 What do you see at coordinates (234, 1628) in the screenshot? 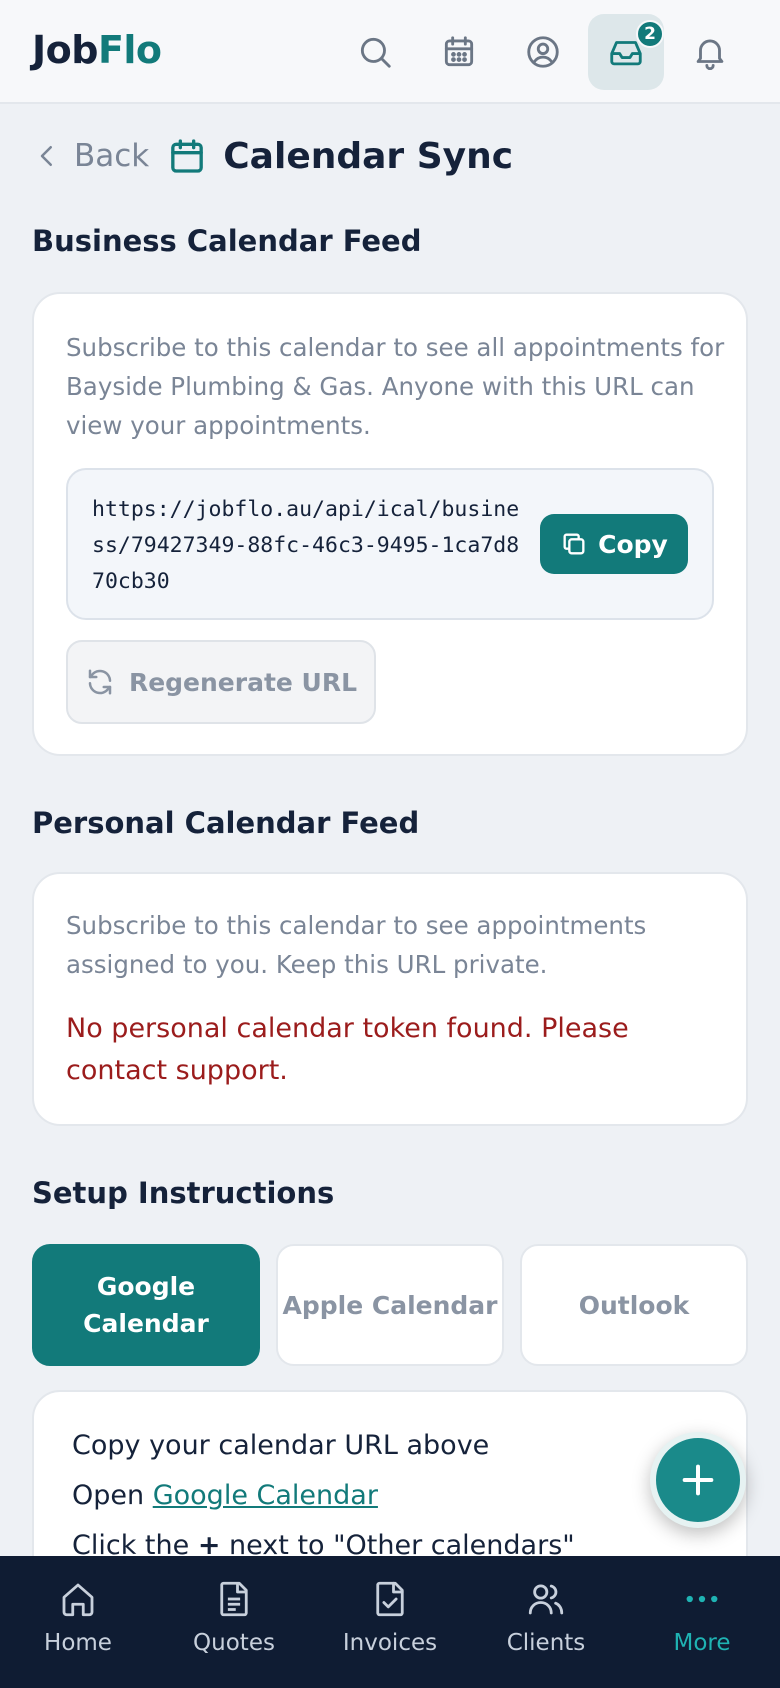
I see `nav-quotes: Quotes` at bounding box center [234, 1628].